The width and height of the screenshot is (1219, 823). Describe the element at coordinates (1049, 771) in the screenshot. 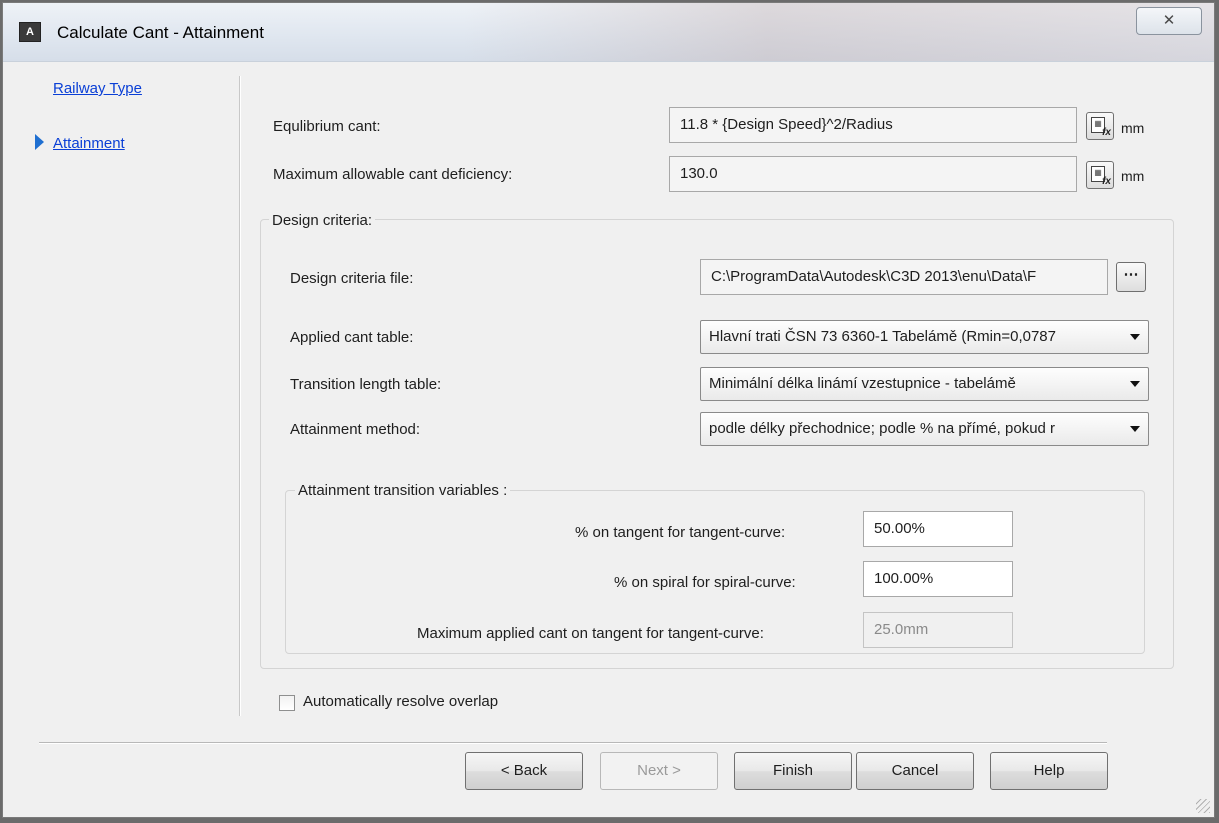

I see `help-button: Help` at that location.